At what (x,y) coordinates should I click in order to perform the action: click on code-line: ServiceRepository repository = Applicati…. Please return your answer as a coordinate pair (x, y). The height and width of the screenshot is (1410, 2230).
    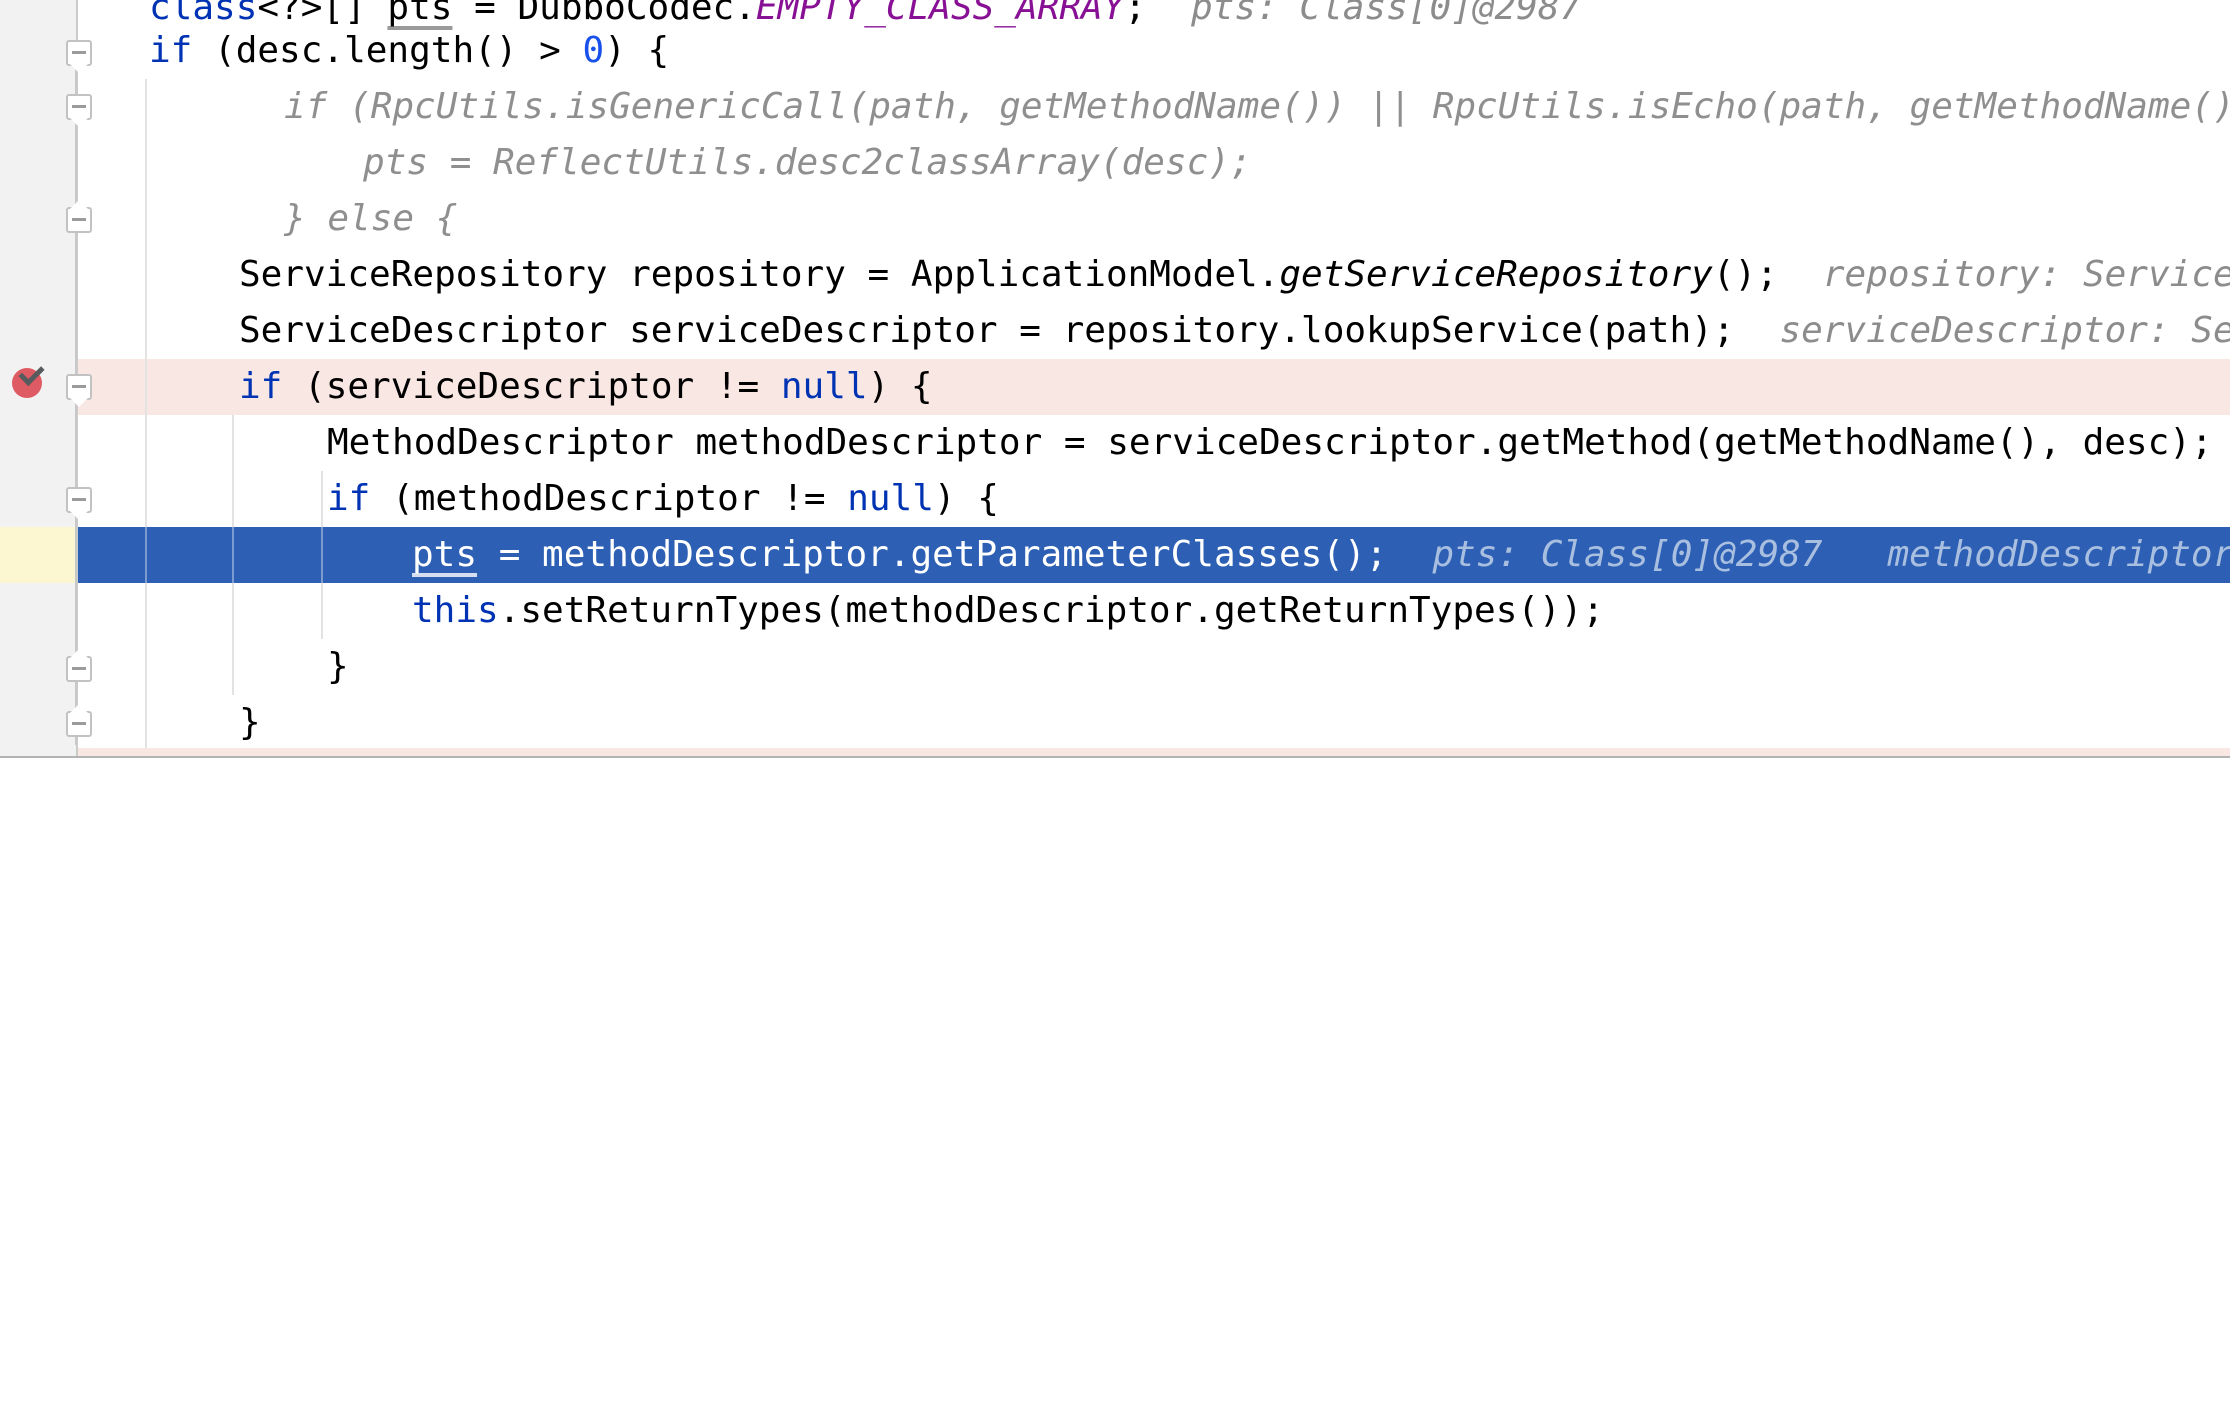
    Looking at the image, I should click on (1234, 275).